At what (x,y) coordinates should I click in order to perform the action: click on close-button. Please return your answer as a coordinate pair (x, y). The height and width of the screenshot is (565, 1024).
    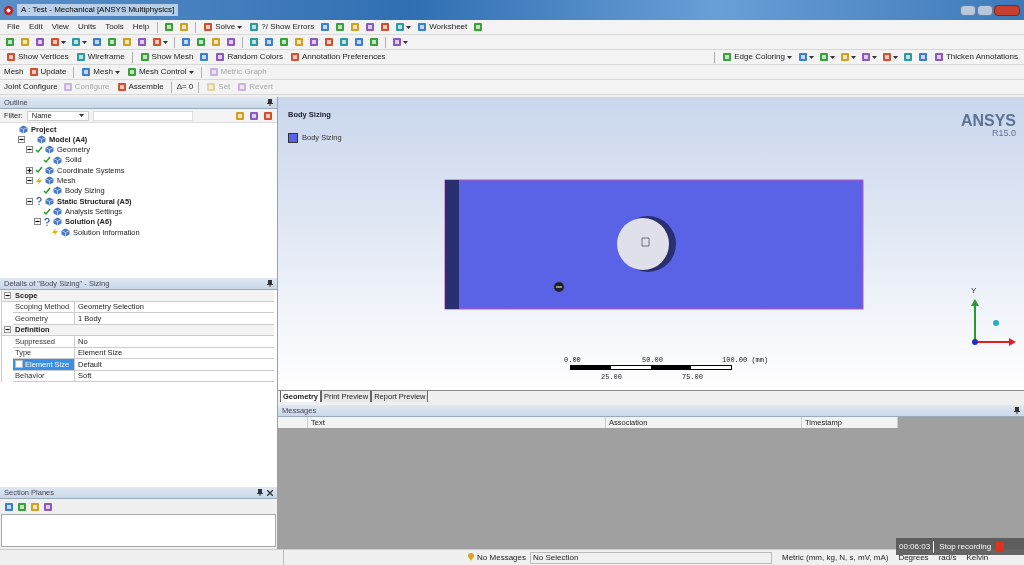
    Looking at the image, I should click on (1007, 10).